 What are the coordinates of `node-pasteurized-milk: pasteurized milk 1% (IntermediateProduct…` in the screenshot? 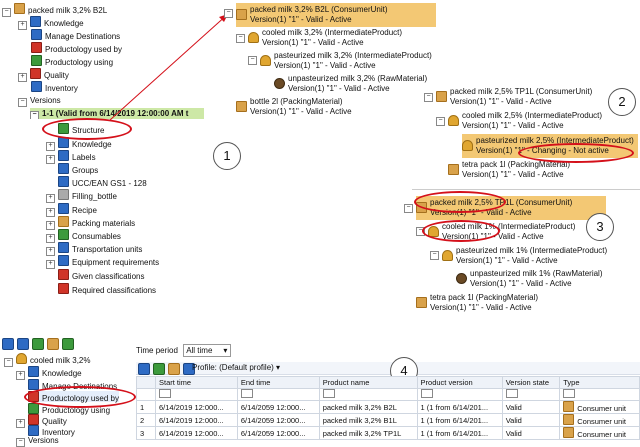 It's located at (524, 256).